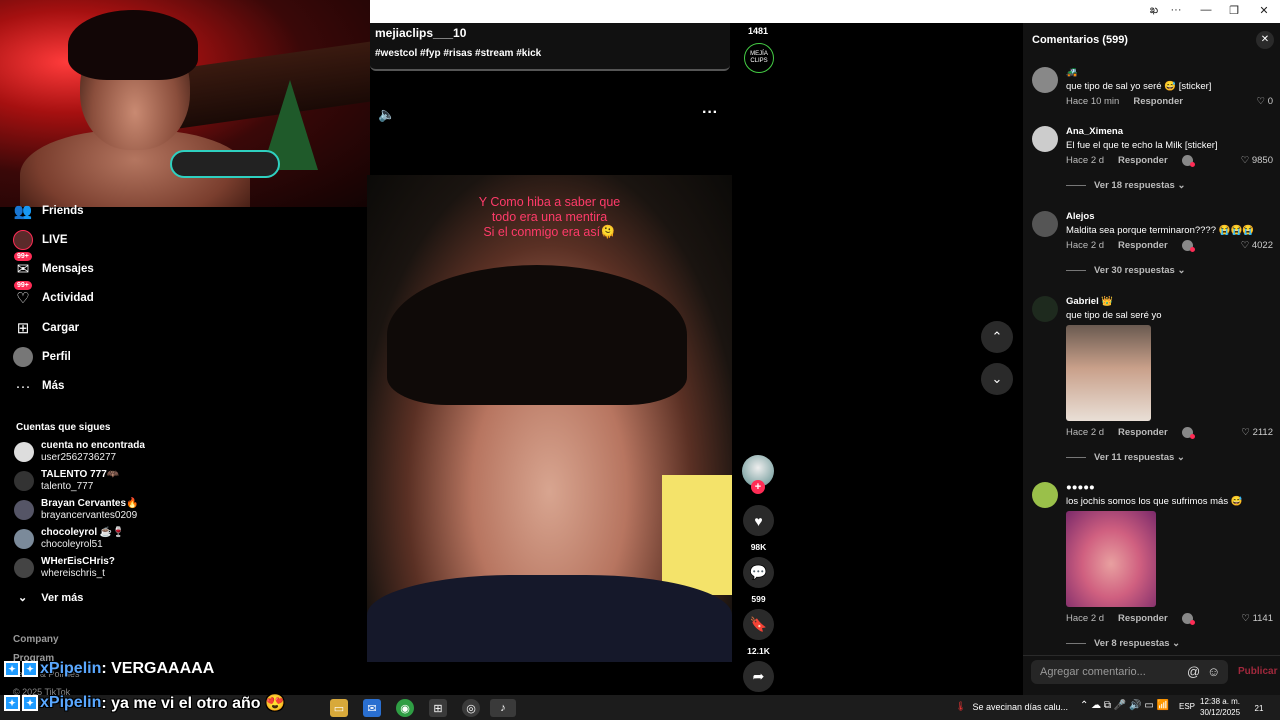  Describe the element at coordinates (1257, 671) in the screenshot. I see `post-comment-button: Publicar` at that location.